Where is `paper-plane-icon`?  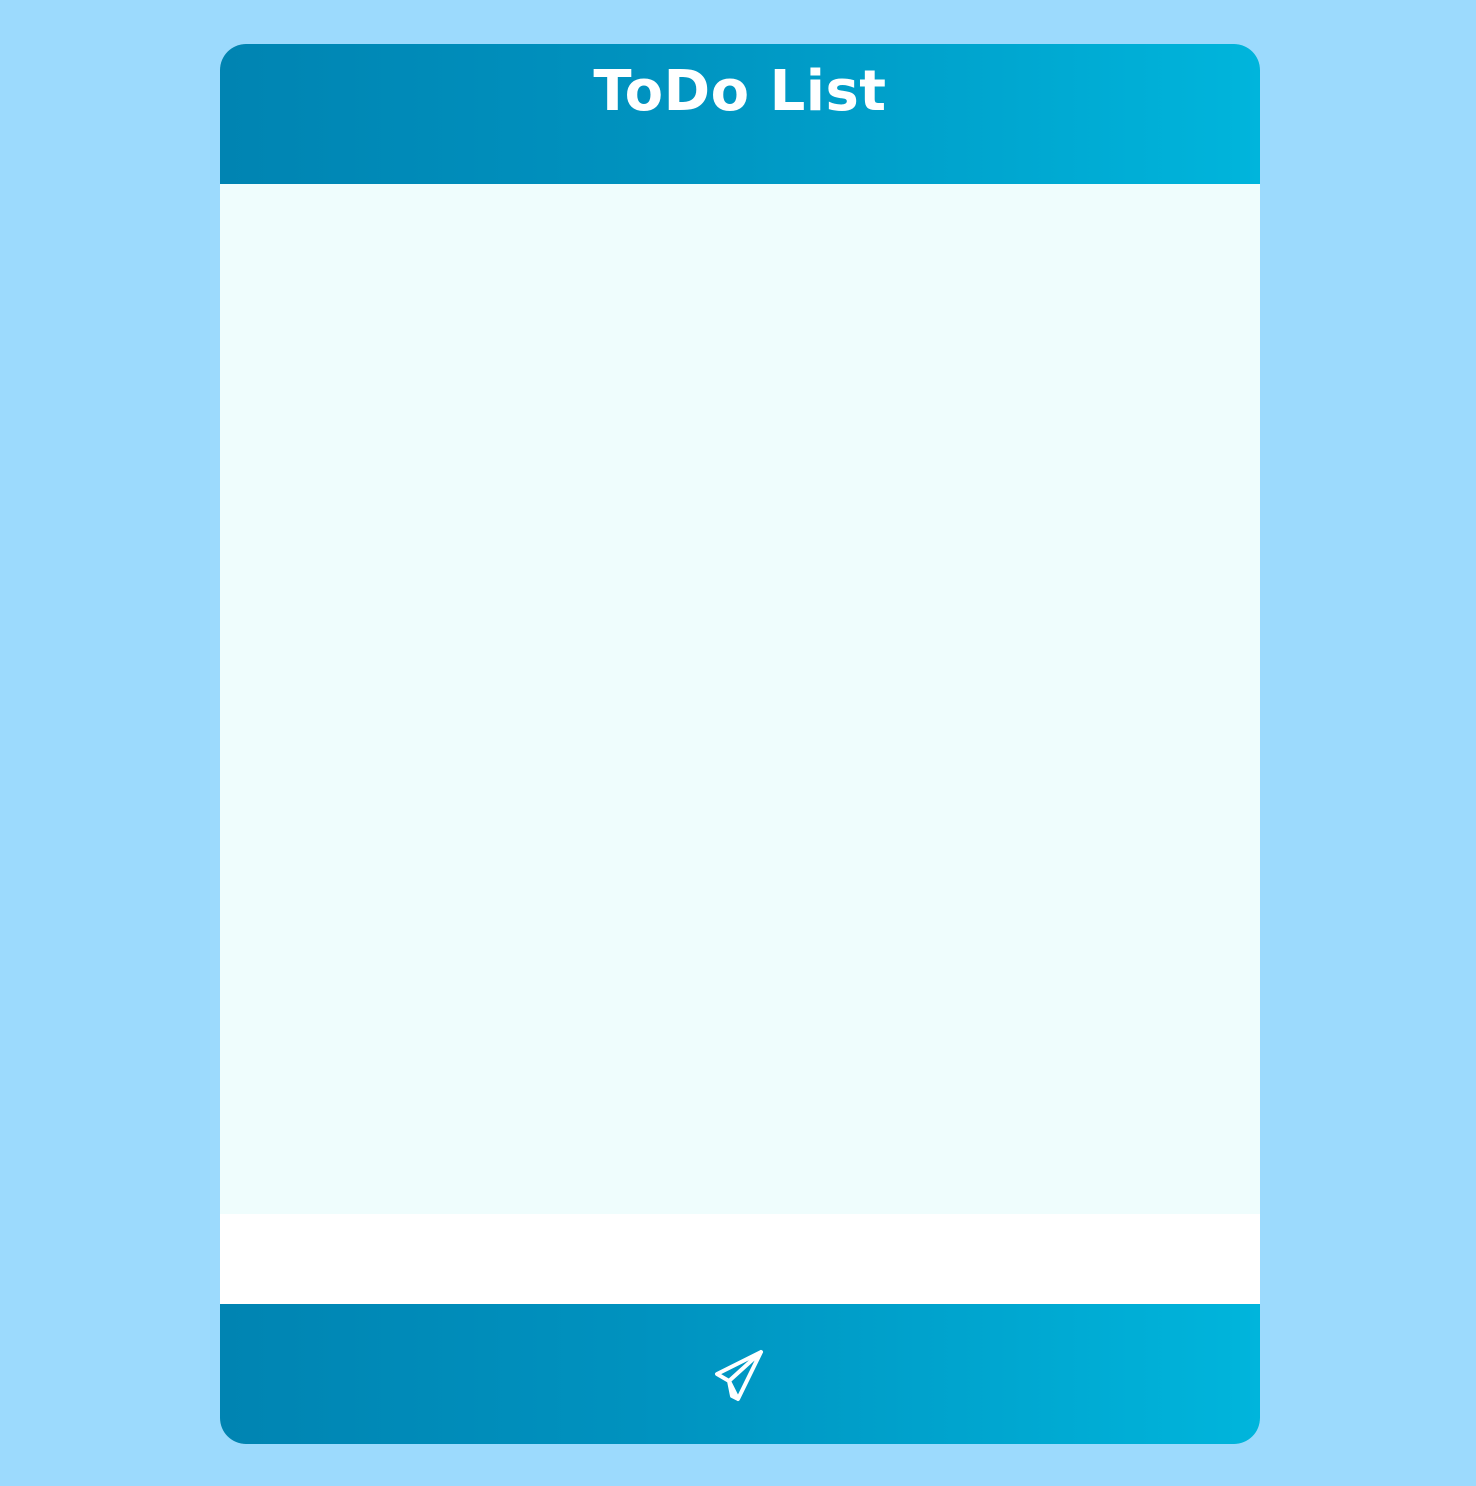 paper-plane-icon is located at coordinates (739, 1375).